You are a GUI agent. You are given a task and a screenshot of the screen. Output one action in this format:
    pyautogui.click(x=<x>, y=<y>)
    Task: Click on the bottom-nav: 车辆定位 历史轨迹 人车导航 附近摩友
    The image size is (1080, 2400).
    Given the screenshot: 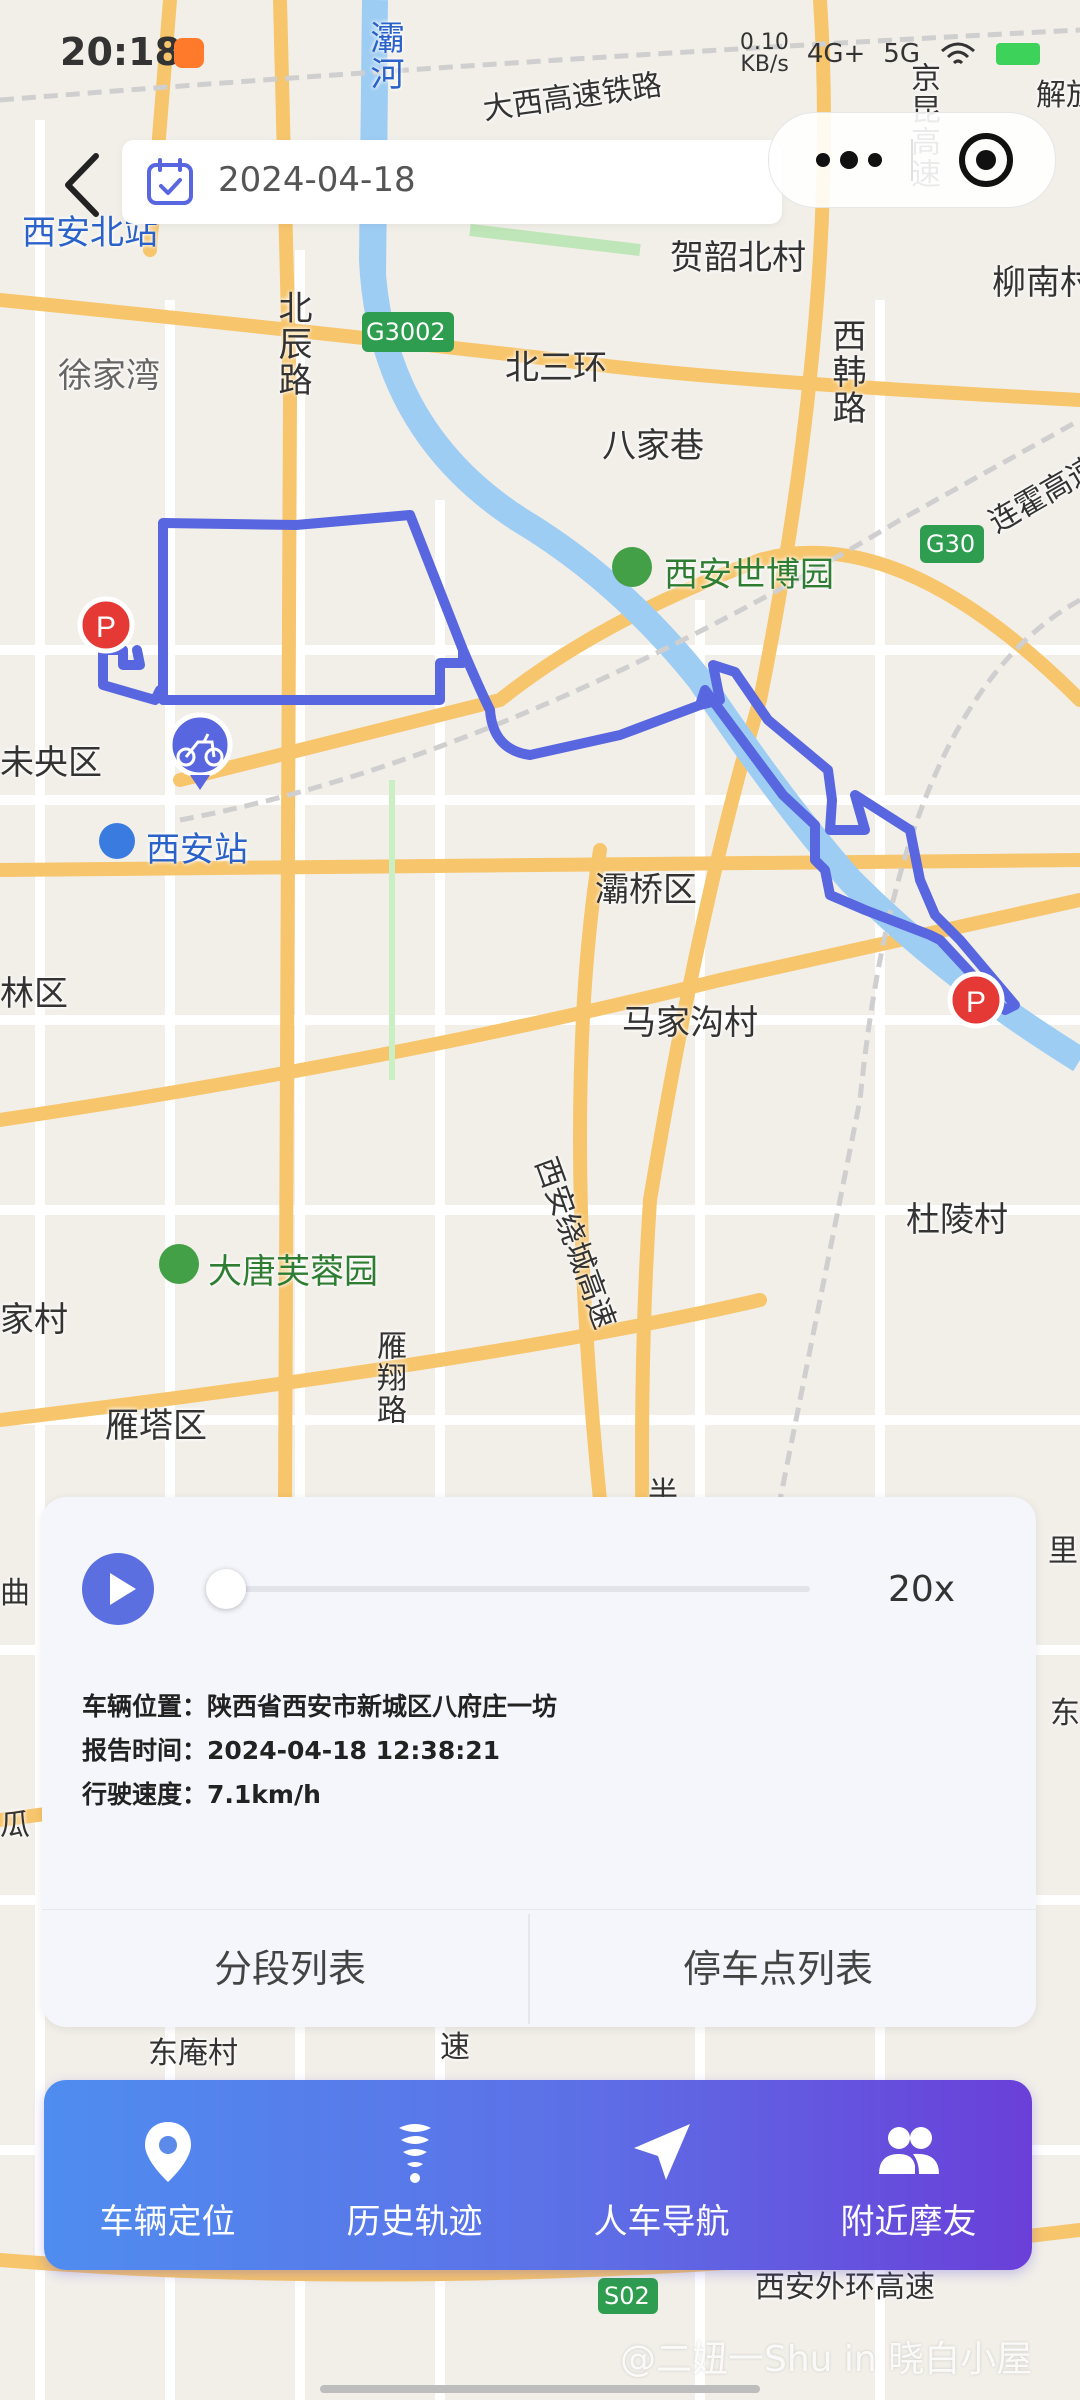 What is the action you would take?
    pyautogui.click(x=538, y=2175)
    